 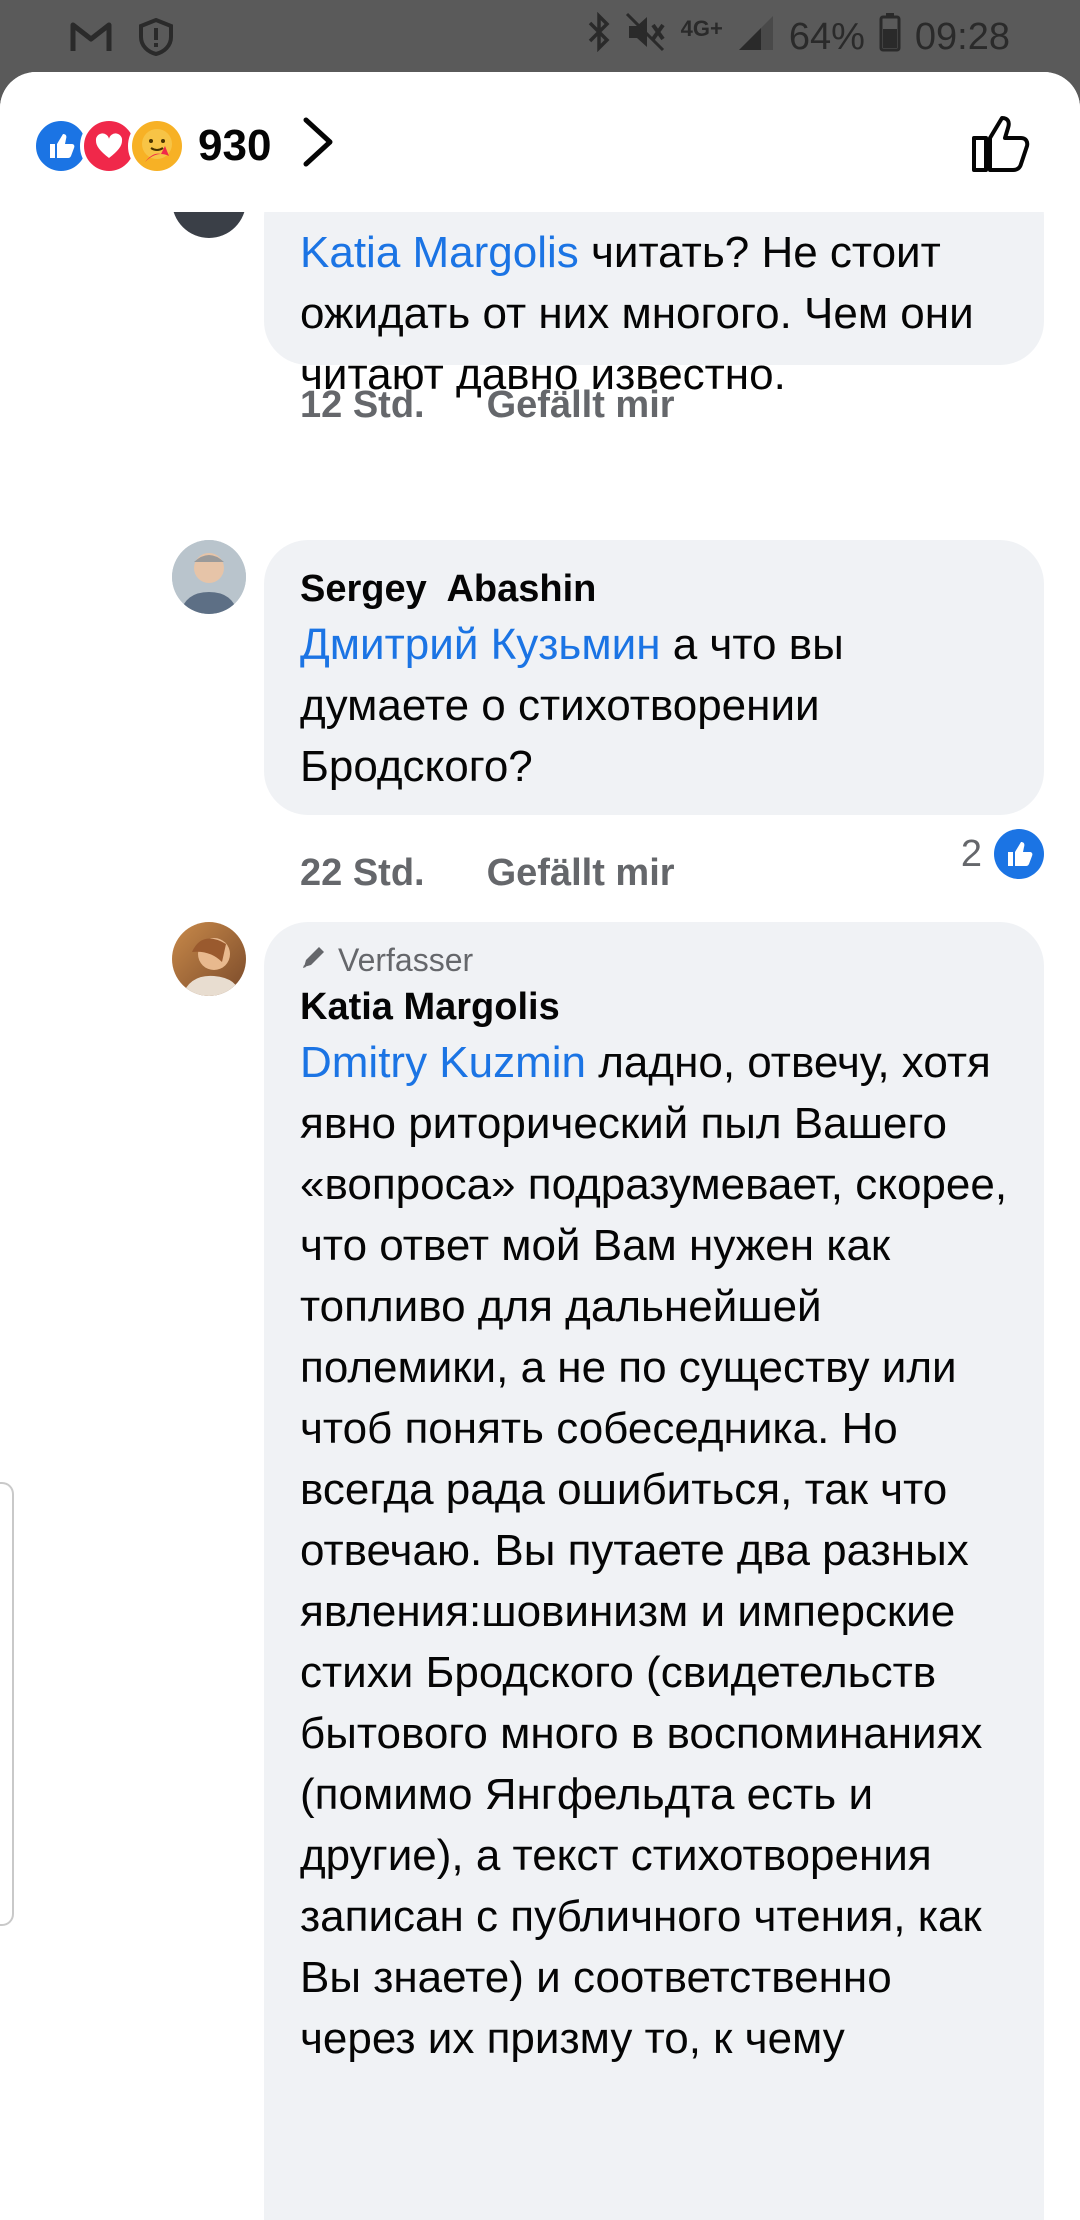 What do you see at coordinates (654, 960) in the screenshot?
I see `author-badge: Verfasser` at bounding box center [654, 960].